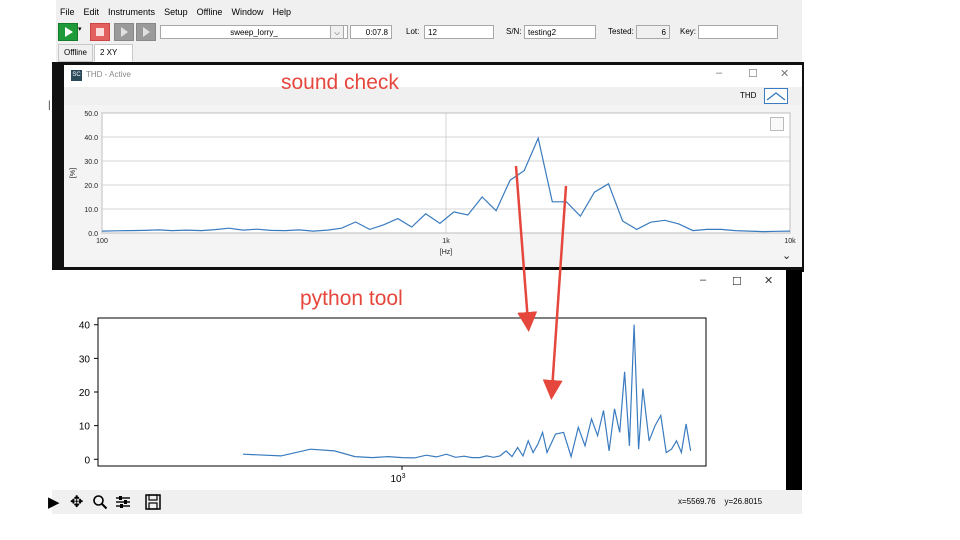 This screenshot has height=540, width=960. I want to click on thd-ytick-label: 30.0, so click(91, 162).